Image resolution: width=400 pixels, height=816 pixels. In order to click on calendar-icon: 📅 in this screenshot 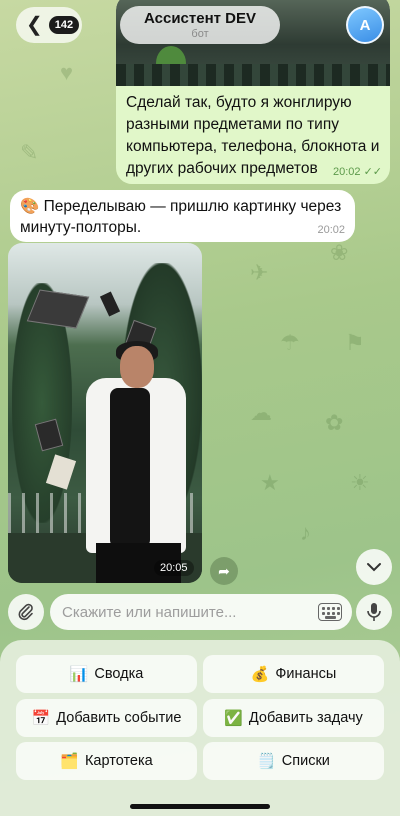, I will do `click(41, 718)`.